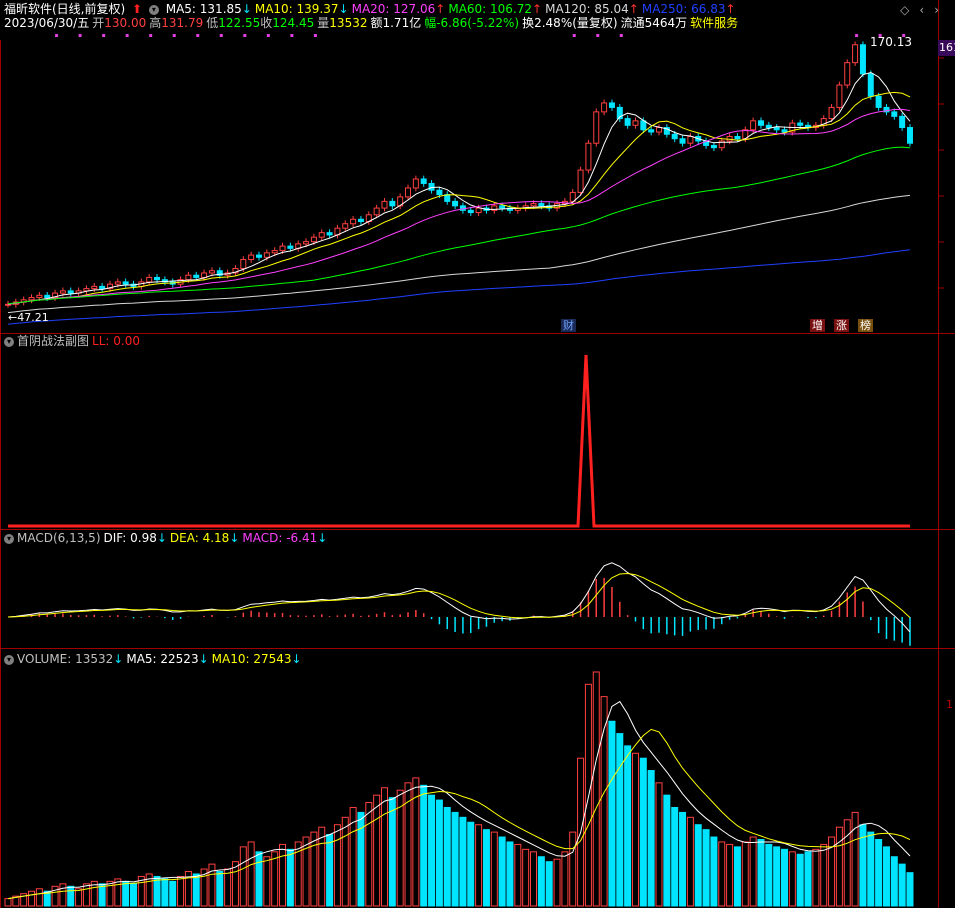 The width and height of the screenshot is (955, 908). What do you see at coordinates (296, 659) in the screenshot?
I see `volume-ma10-arrow: ↓` at bounding box center [296, 659].